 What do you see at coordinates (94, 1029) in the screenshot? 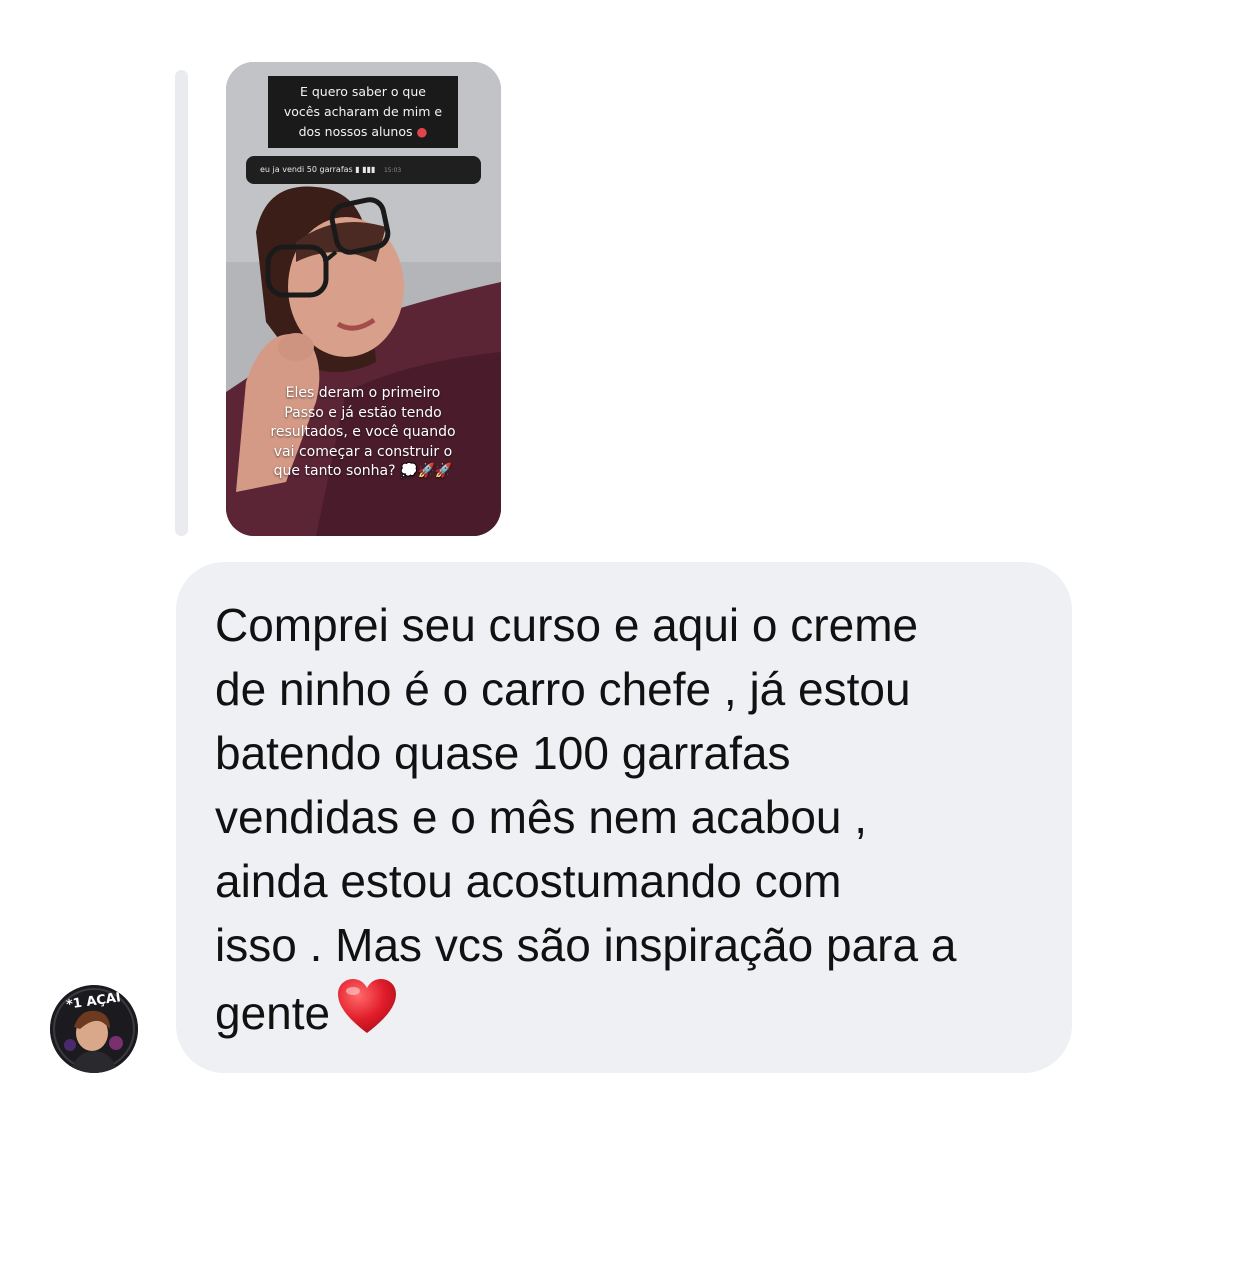
I see `avatar: *1 AÇAÍ` at bounding box center [94, 1029].